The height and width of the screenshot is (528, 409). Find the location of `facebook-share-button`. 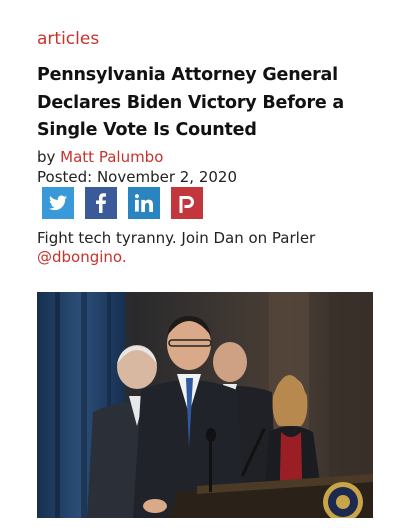

facebook-share-button is located at coordinates (101, 203).